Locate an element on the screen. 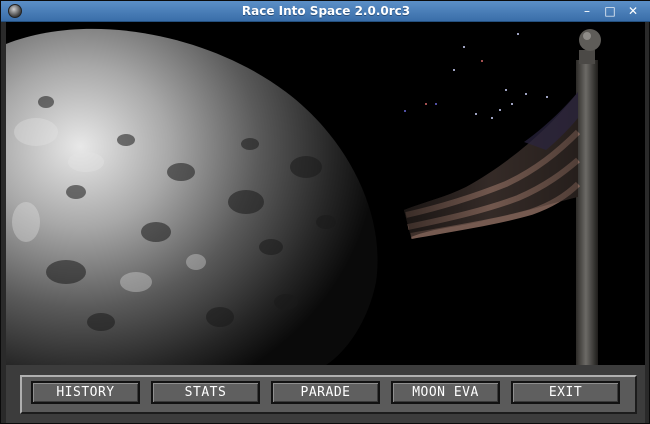  parade-button: PARADE is located at coordinates (325, 392).